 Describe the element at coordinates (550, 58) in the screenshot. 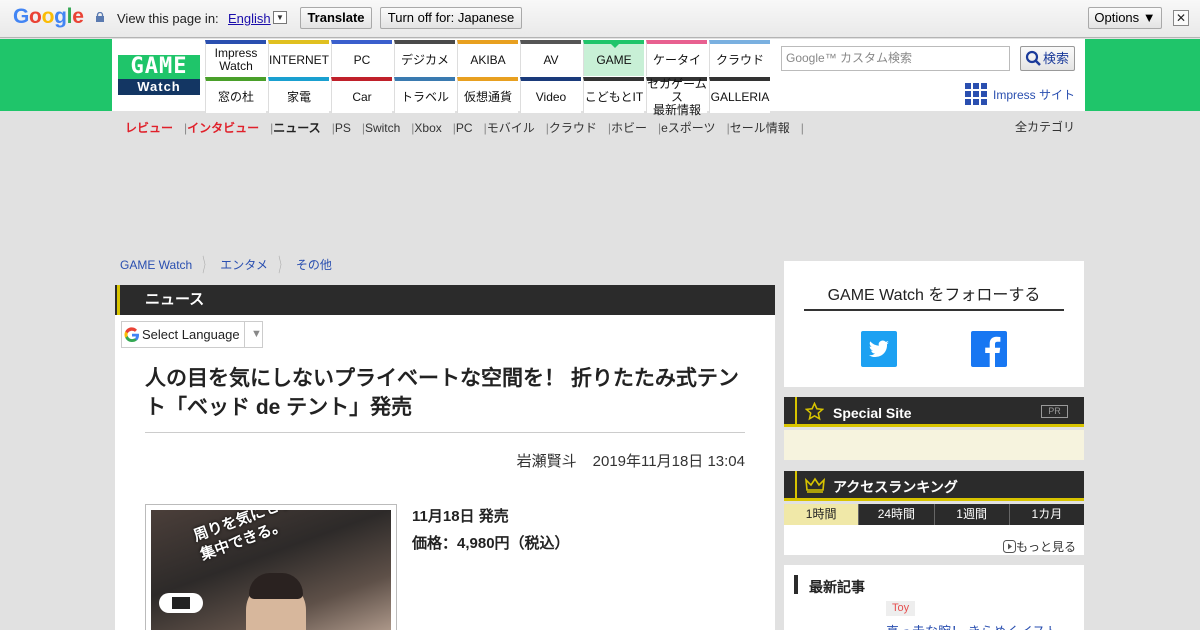

I see `nav-item-av: AV` at that location.